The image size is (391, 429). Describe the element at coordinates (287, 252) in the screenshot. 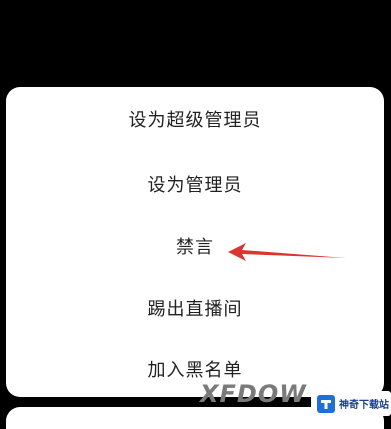

I see `red-arrow-annotation` at that location.